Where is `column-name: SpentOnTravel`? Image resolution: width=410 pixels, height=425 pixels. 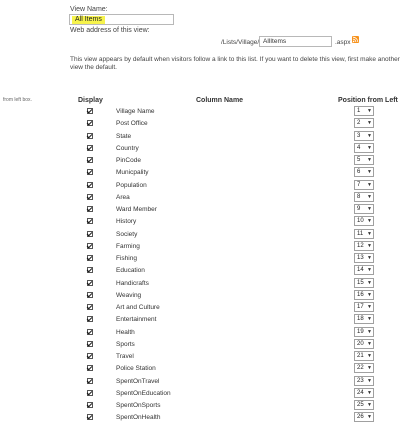 column-name: SpentOnTravel is located at coordinates (138, 381).